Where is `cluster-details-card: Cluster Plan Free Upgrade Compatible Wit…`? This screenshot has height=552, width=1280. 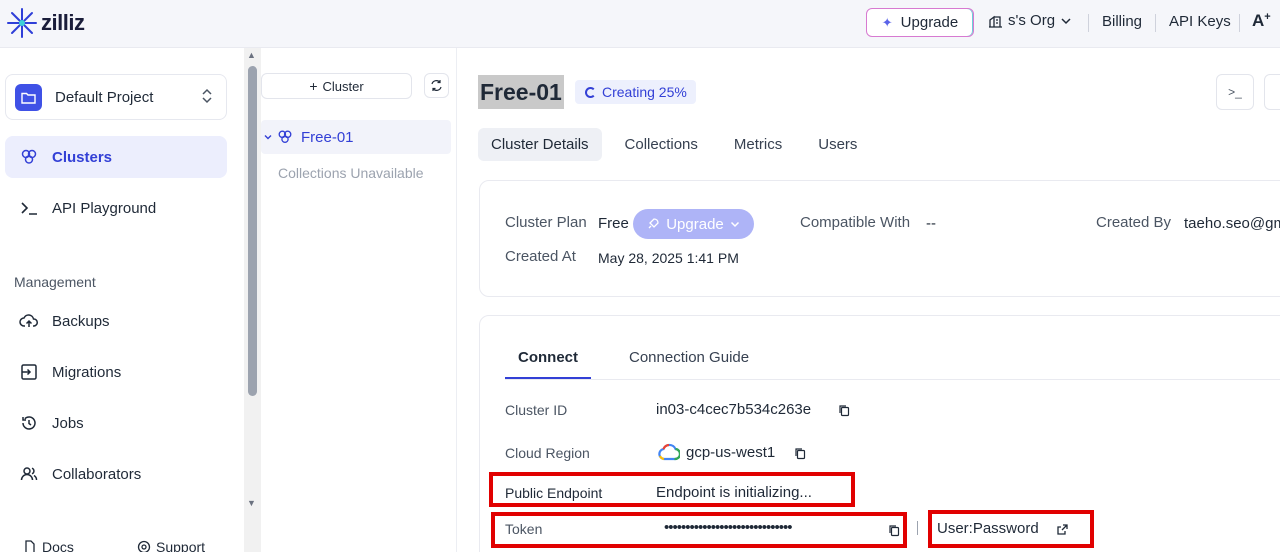 cluster-details-card: Cluster Plan Free Upgrade Compatible Wit… is located at coordinates (879, 238).